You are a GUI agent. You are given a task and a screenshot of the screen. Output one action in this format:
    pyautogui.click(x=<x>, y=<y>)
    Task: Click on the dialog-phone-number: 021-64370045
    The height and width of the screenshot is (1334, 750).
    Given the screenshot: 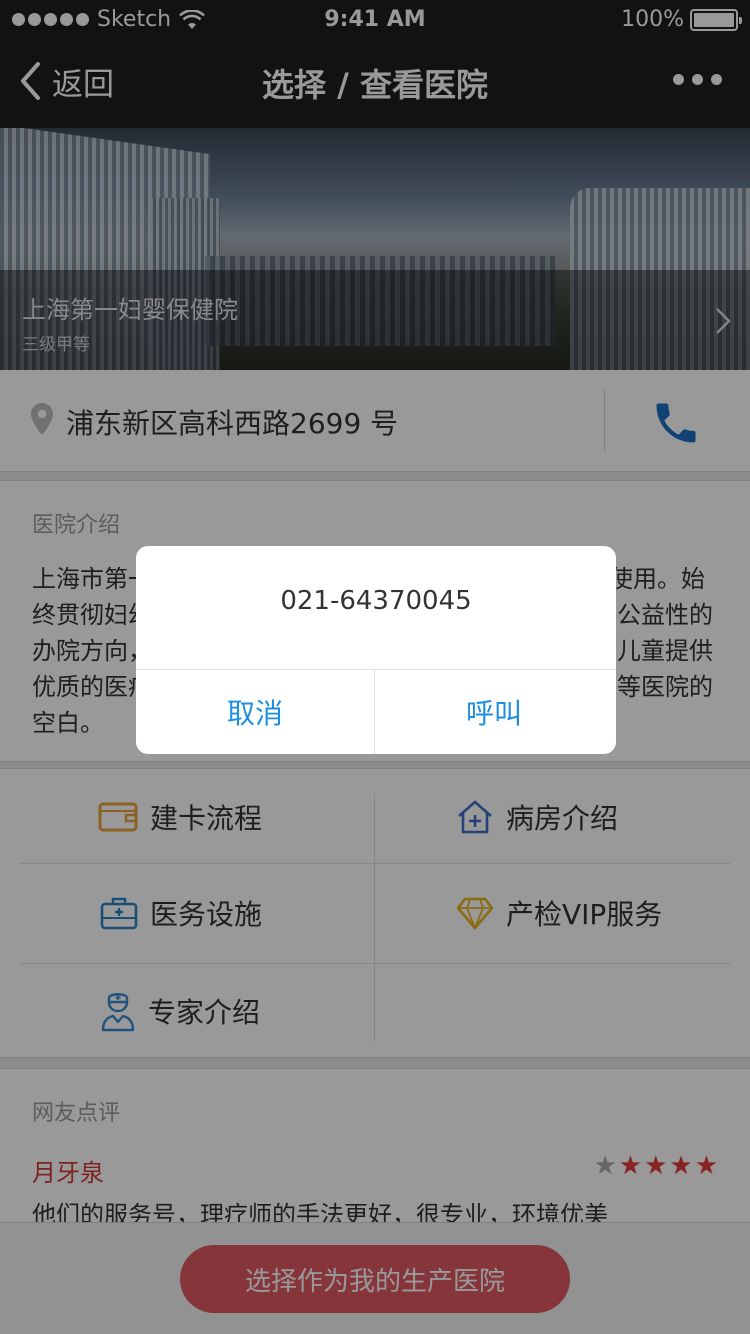 What is the action you would take?
    pyautogui.click(x=376, y=601)
    